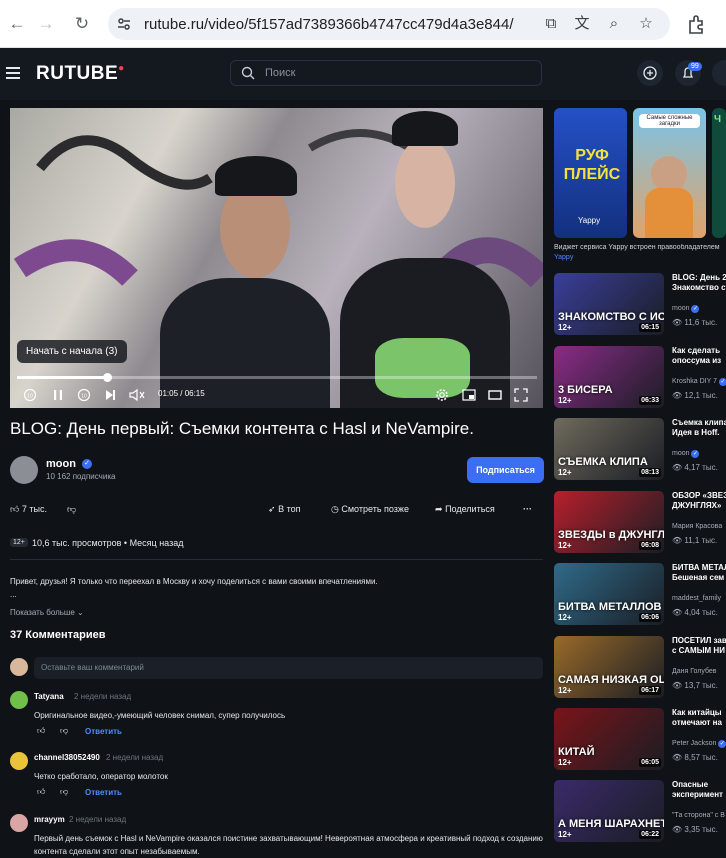  What do you see at coordinates (699, 356) in the screenshot?
I see `video-title: Как сделать опоссума из` at bounding box center [699, 356].